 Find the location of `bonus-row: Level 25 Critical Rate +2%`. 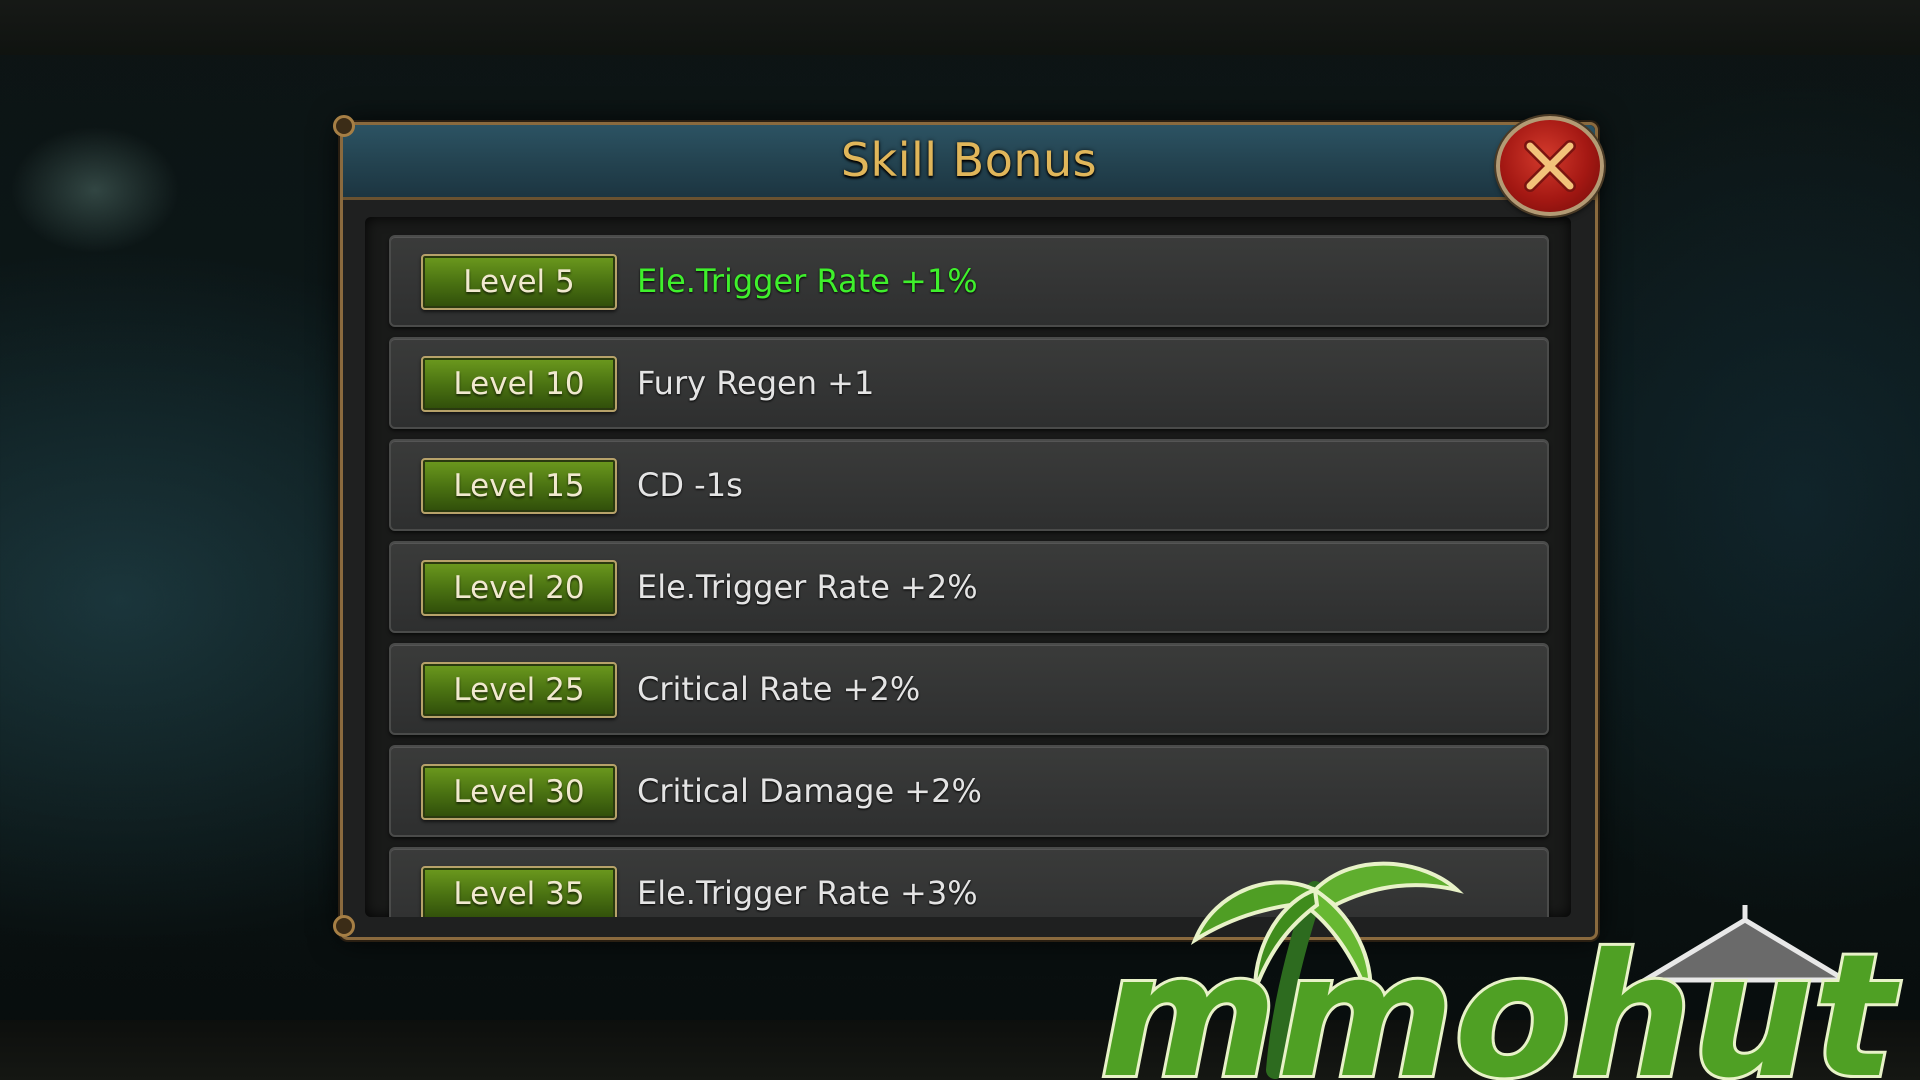

bonus-row: Level 25 Critical Rate +2% is located at coordinates (969, 689).